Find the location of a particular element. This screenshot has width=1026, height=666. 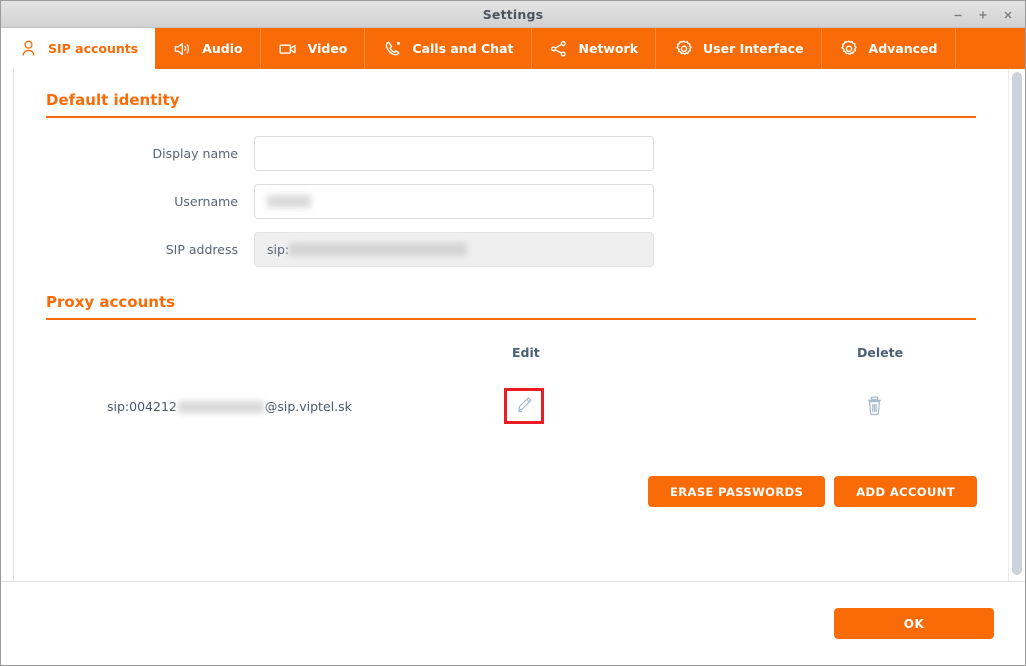

window-title: Settings is located at coordinates (513, 14).